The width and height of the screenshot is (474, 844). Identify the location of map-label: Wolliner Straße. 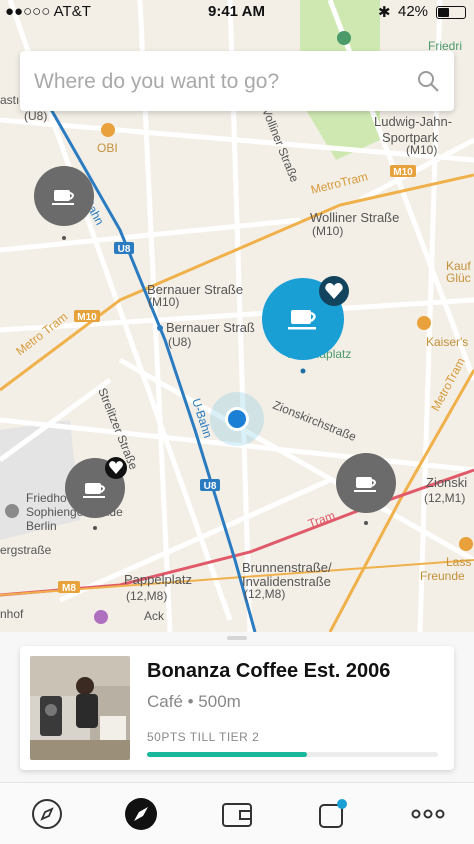
(354, 217).